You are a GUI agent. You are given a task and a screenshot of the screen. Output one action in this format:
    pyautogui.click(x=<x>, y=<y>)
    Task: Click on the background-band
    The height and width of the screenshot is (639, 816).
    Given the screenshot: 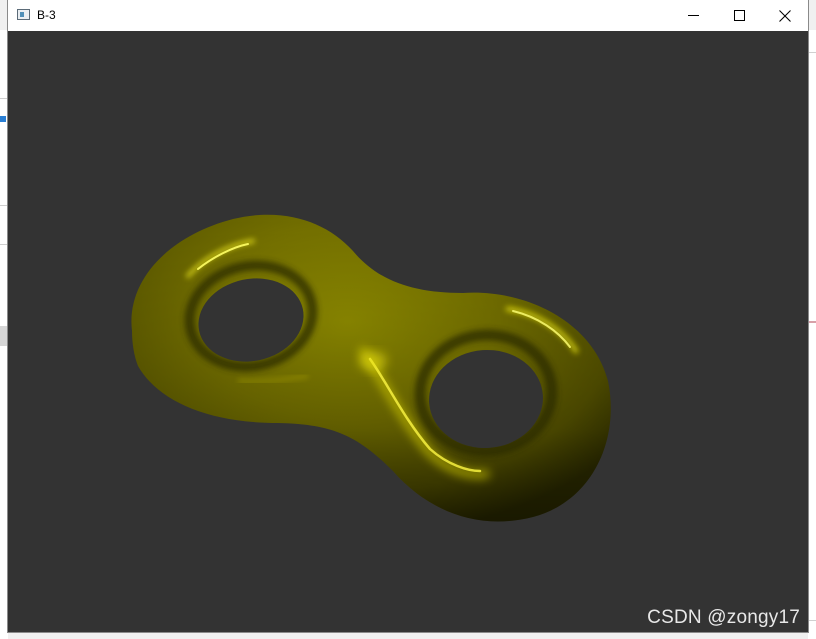 What is the action you would take?
    pyautogui.click(x=4, y=336)
    